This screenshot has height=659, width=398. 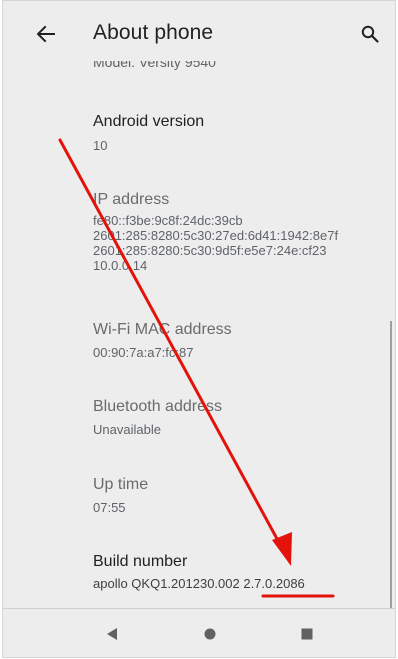 I want to click on search-button, so click(x=370, y=34).